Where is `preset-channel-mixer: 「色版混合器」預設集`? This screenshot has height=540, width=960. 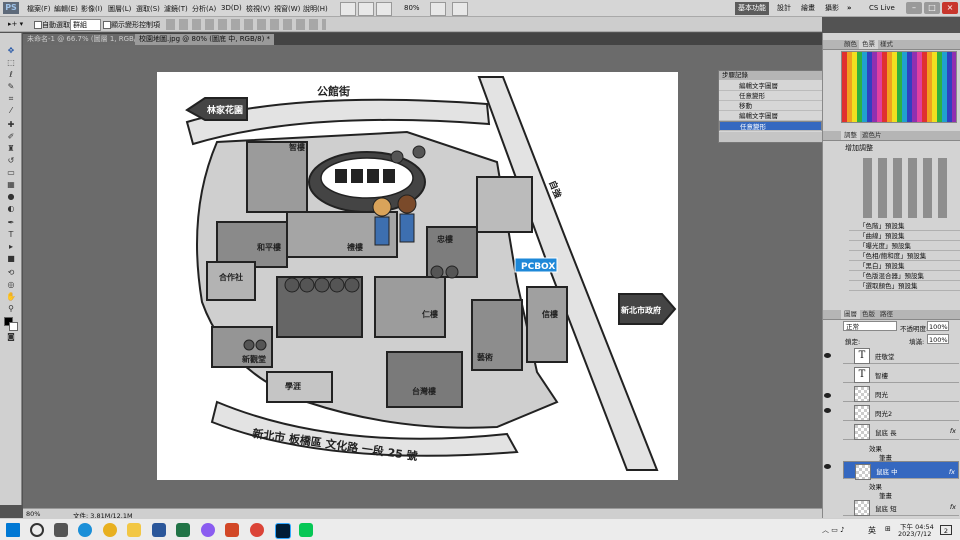 preset-channel-mixer: 「色版混合器」預設集 is located at coordinates (904, 276).